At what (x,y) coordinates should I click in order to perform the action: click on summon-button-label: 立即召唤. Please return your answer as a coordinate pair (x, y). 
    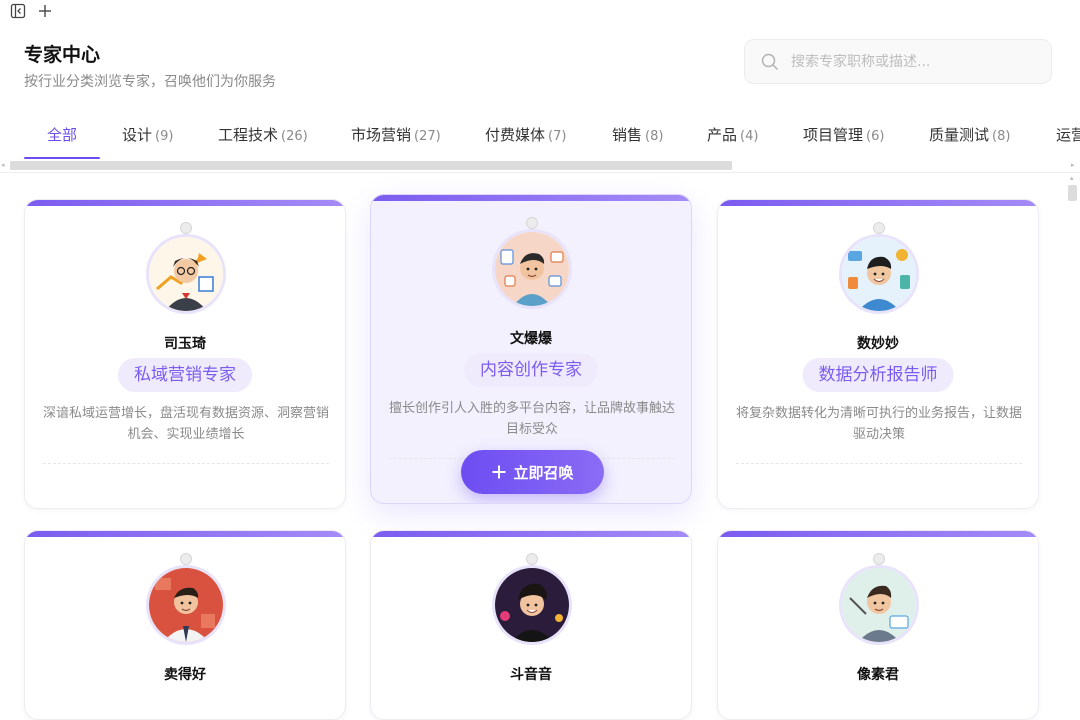
    Looking at the image, I should click on (543, 472).